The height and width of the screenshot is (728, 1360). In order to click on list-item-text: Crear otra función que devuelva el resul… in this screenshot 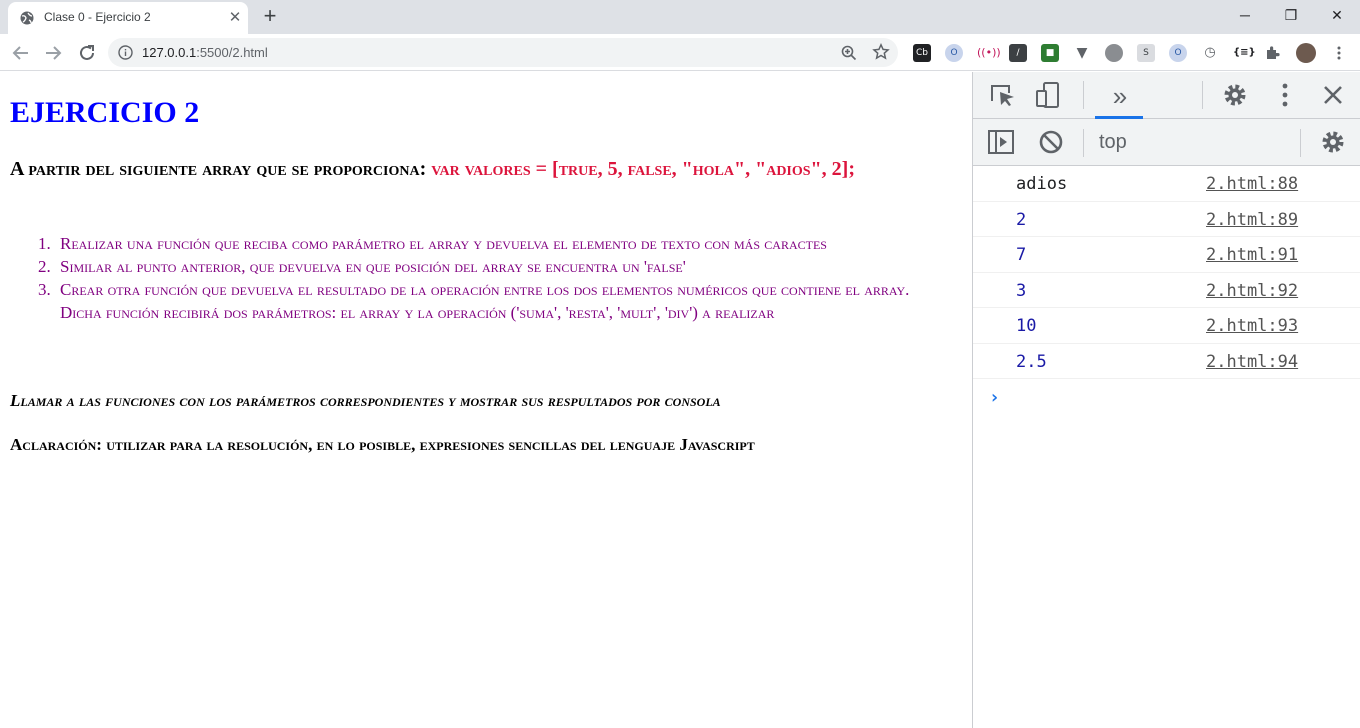, I will do `click(485, 289)`.